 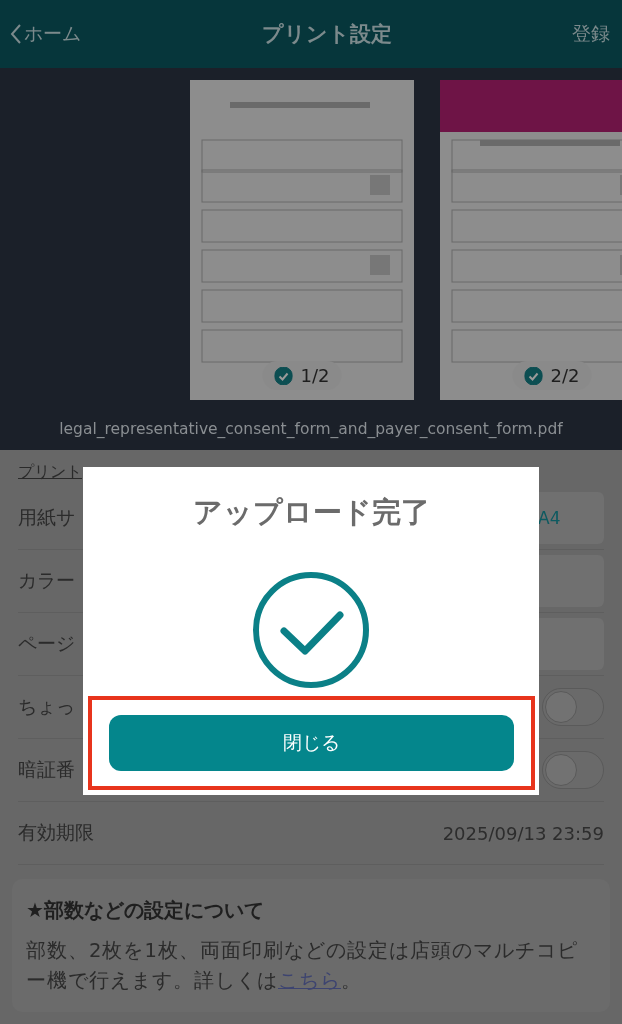 I want to click on page-title: プリント設定, so click(x=326, y=34).